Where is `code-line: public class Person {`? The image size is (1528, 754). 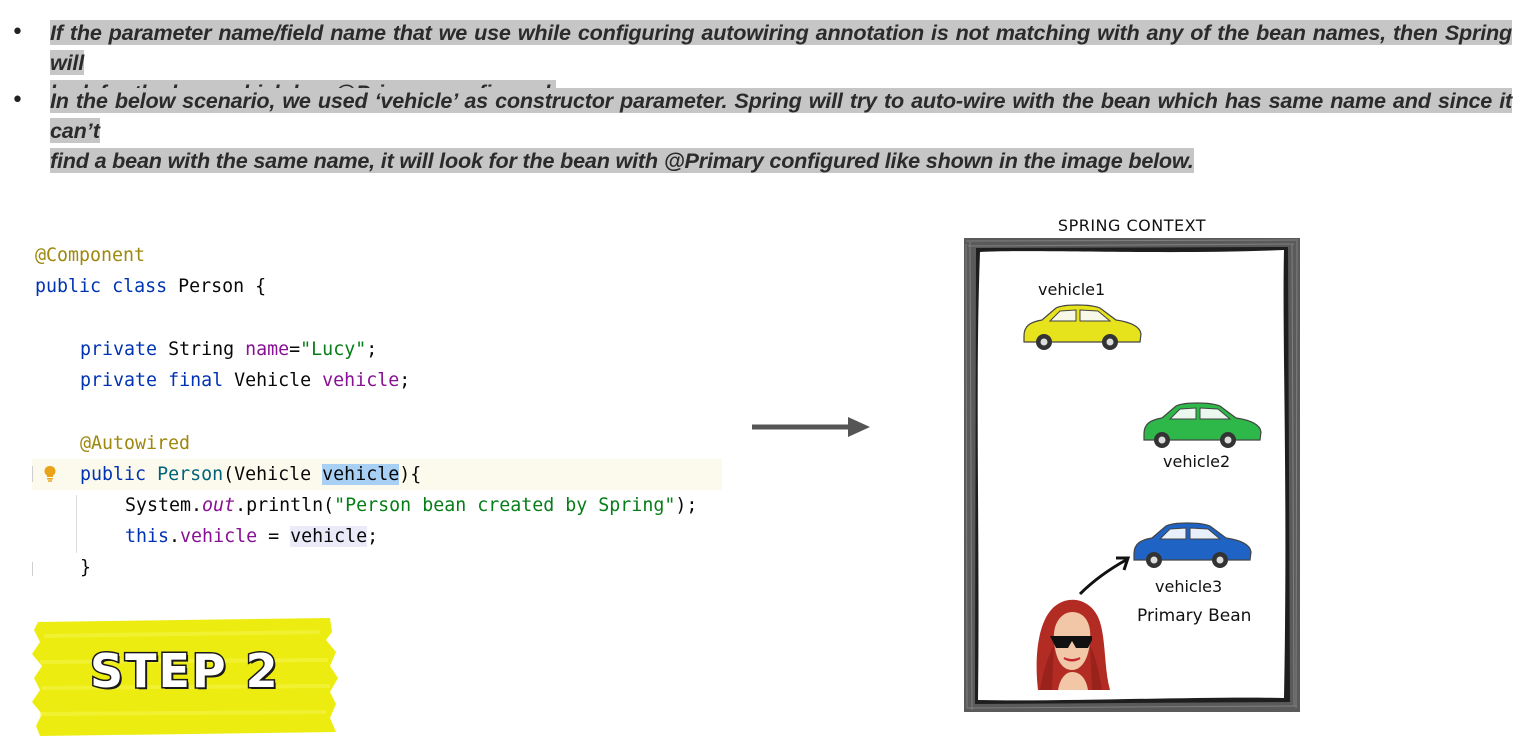 code-line: public class Person { is located at coordinates (380, 286).